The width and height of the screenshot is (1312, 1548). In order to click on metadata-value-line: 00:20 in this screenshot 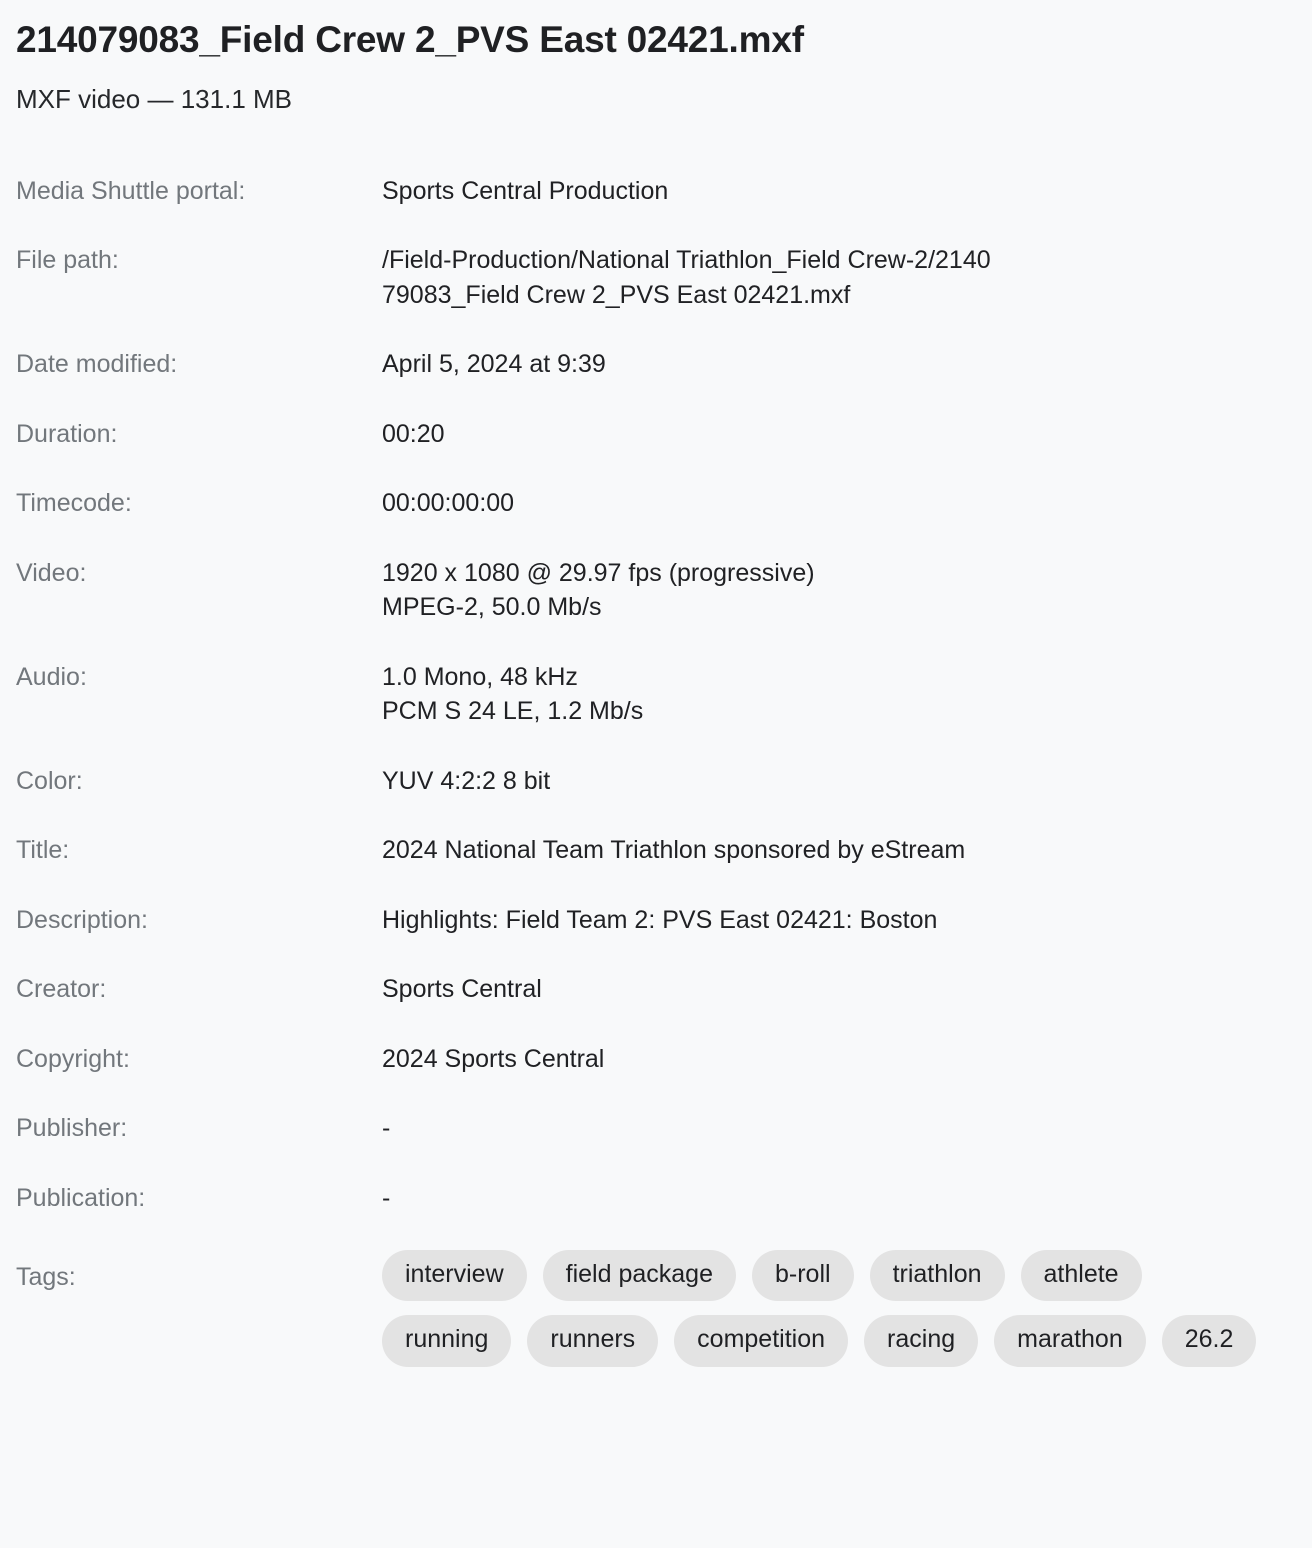, I will do `click(413, 433)`.